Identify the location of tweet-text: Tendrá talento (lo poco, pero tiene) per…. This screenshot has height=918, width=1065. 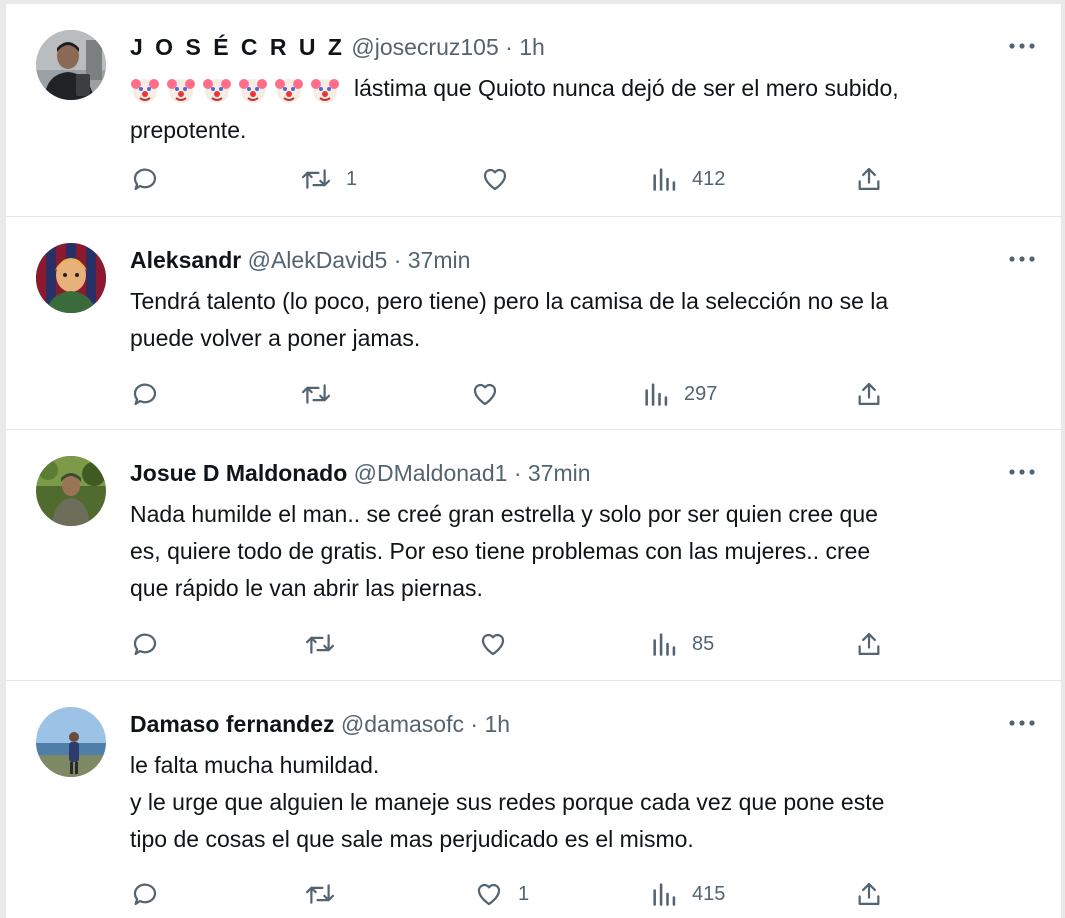
(509, 319).